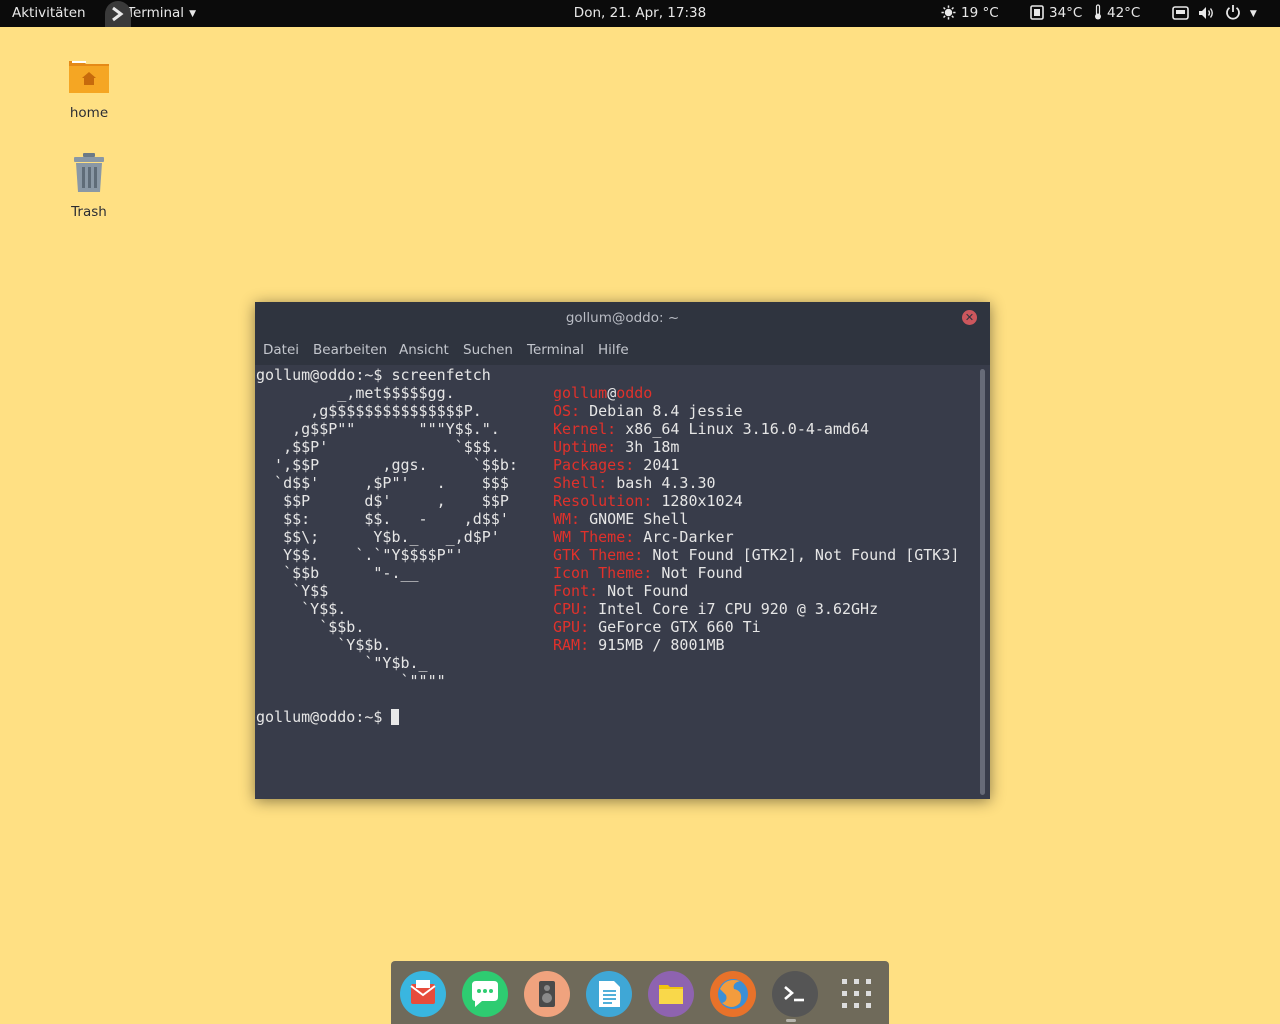 The height and width of the screenshot is (1024, 1280). I want to click on command-line: gollum@oddo:~$ screenfetch, so click(373, 375).